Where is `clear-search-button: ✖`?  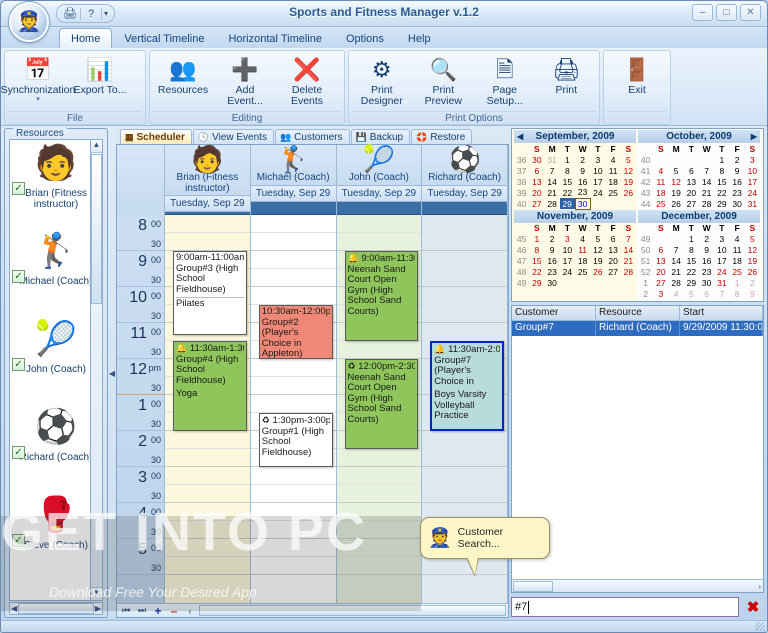
clear-search-button: ✖ is located at coordinates (753, 607).